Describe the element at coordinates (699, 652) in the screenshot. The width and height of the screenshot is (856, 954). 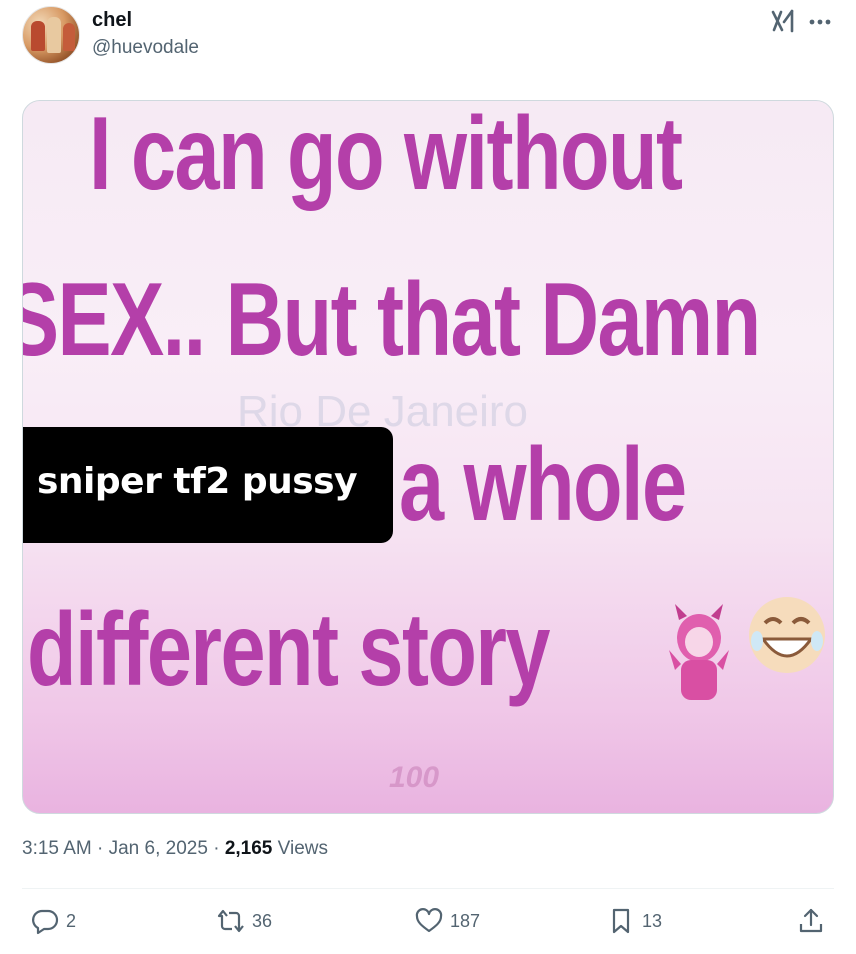
I see `devil-emoji-icon` at that location.